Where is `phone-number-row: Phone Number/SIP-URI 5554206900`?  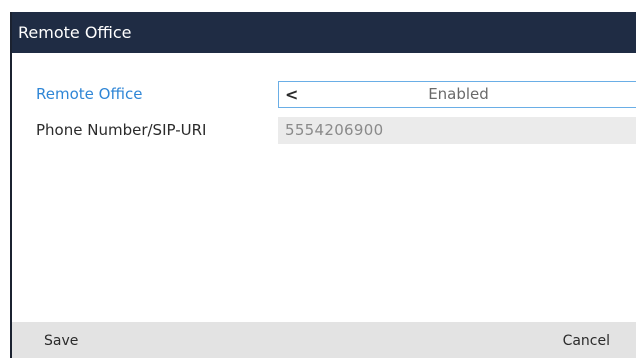
phone-number-row: Phone Number/SIP-URI 5554206900 is located at coordinates (324, 130).